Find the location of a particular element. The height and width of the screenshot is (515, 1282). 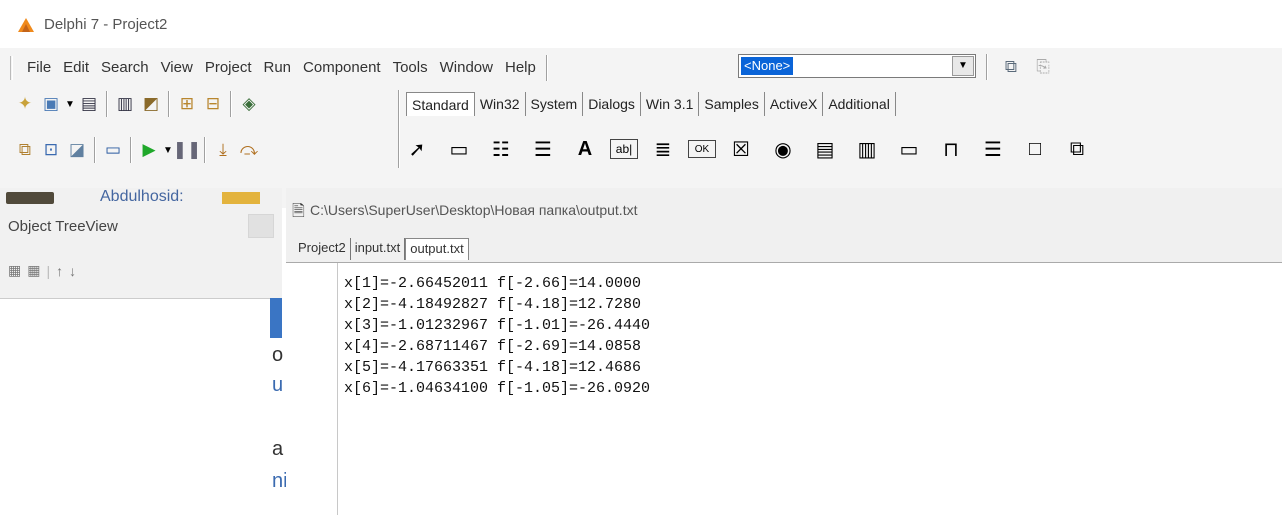

menu-window: Window is located at coordinates (466, 68).